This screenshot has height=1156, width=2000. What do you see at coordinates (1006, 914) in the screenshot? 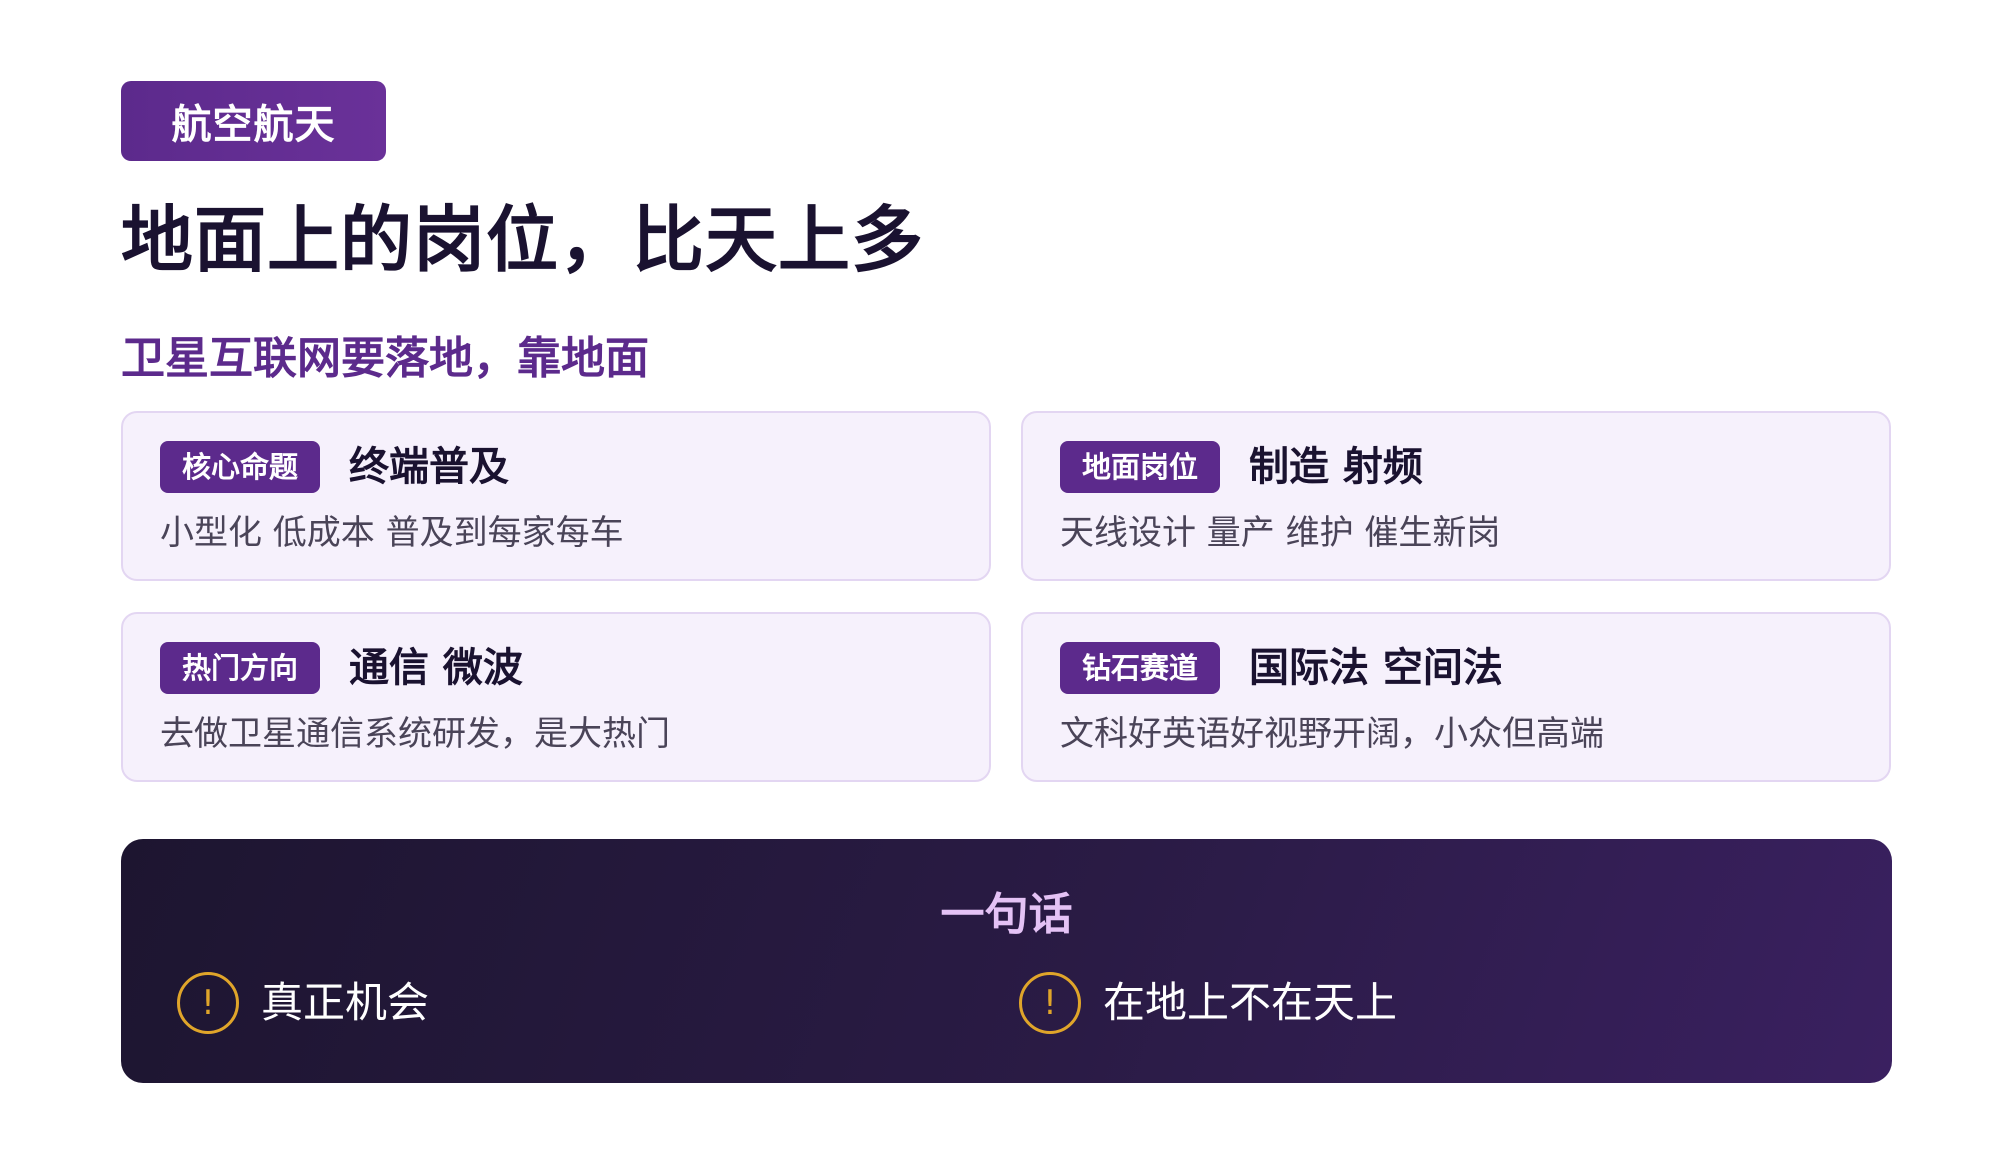
I see `summary-title: 一句话` at bounding box center [1006, 914].